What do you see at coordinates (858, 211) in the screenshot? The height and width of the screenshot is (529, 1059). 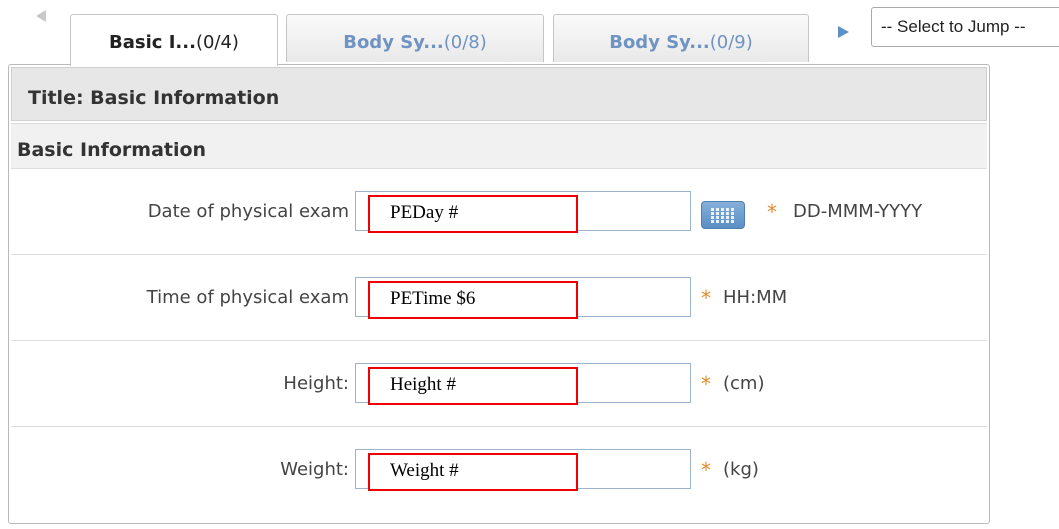 I see `field-hint: DD-MMM-YYYY` at bounding box center [858, 211].